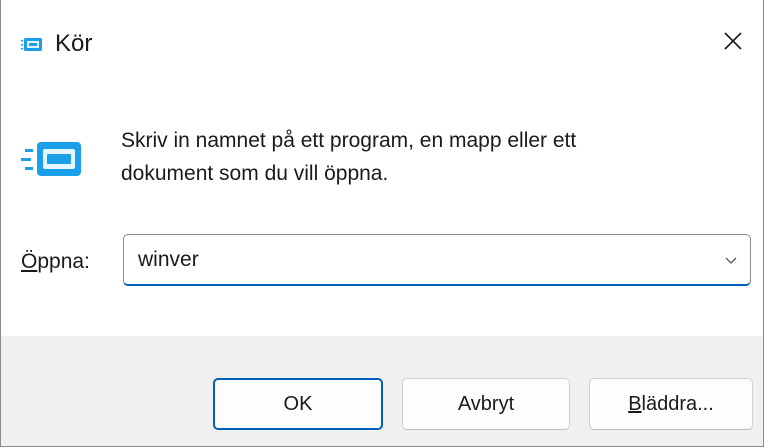 The width and height of the screenshot is (764, 448). I want to click on close-icon, so click(733, 43).